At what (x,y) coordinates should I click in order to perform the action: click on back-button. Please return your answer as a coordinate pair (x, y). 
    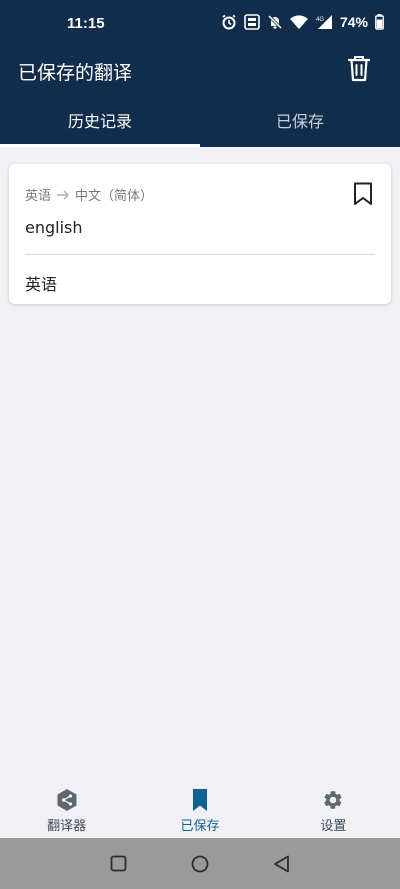
    Looking at the image, I should click on (281, 866).